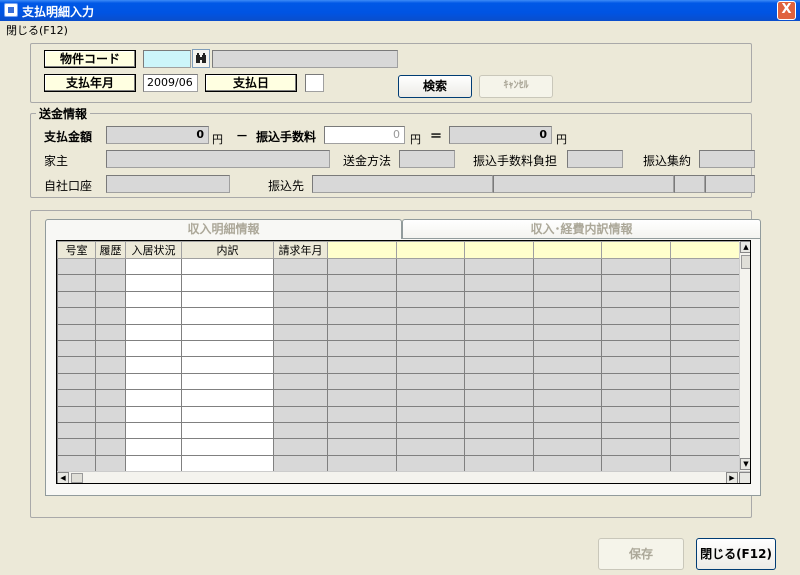  Describe the element at coordinates (314, 83) in the screenshot. I see `pay-day-input` at that location.